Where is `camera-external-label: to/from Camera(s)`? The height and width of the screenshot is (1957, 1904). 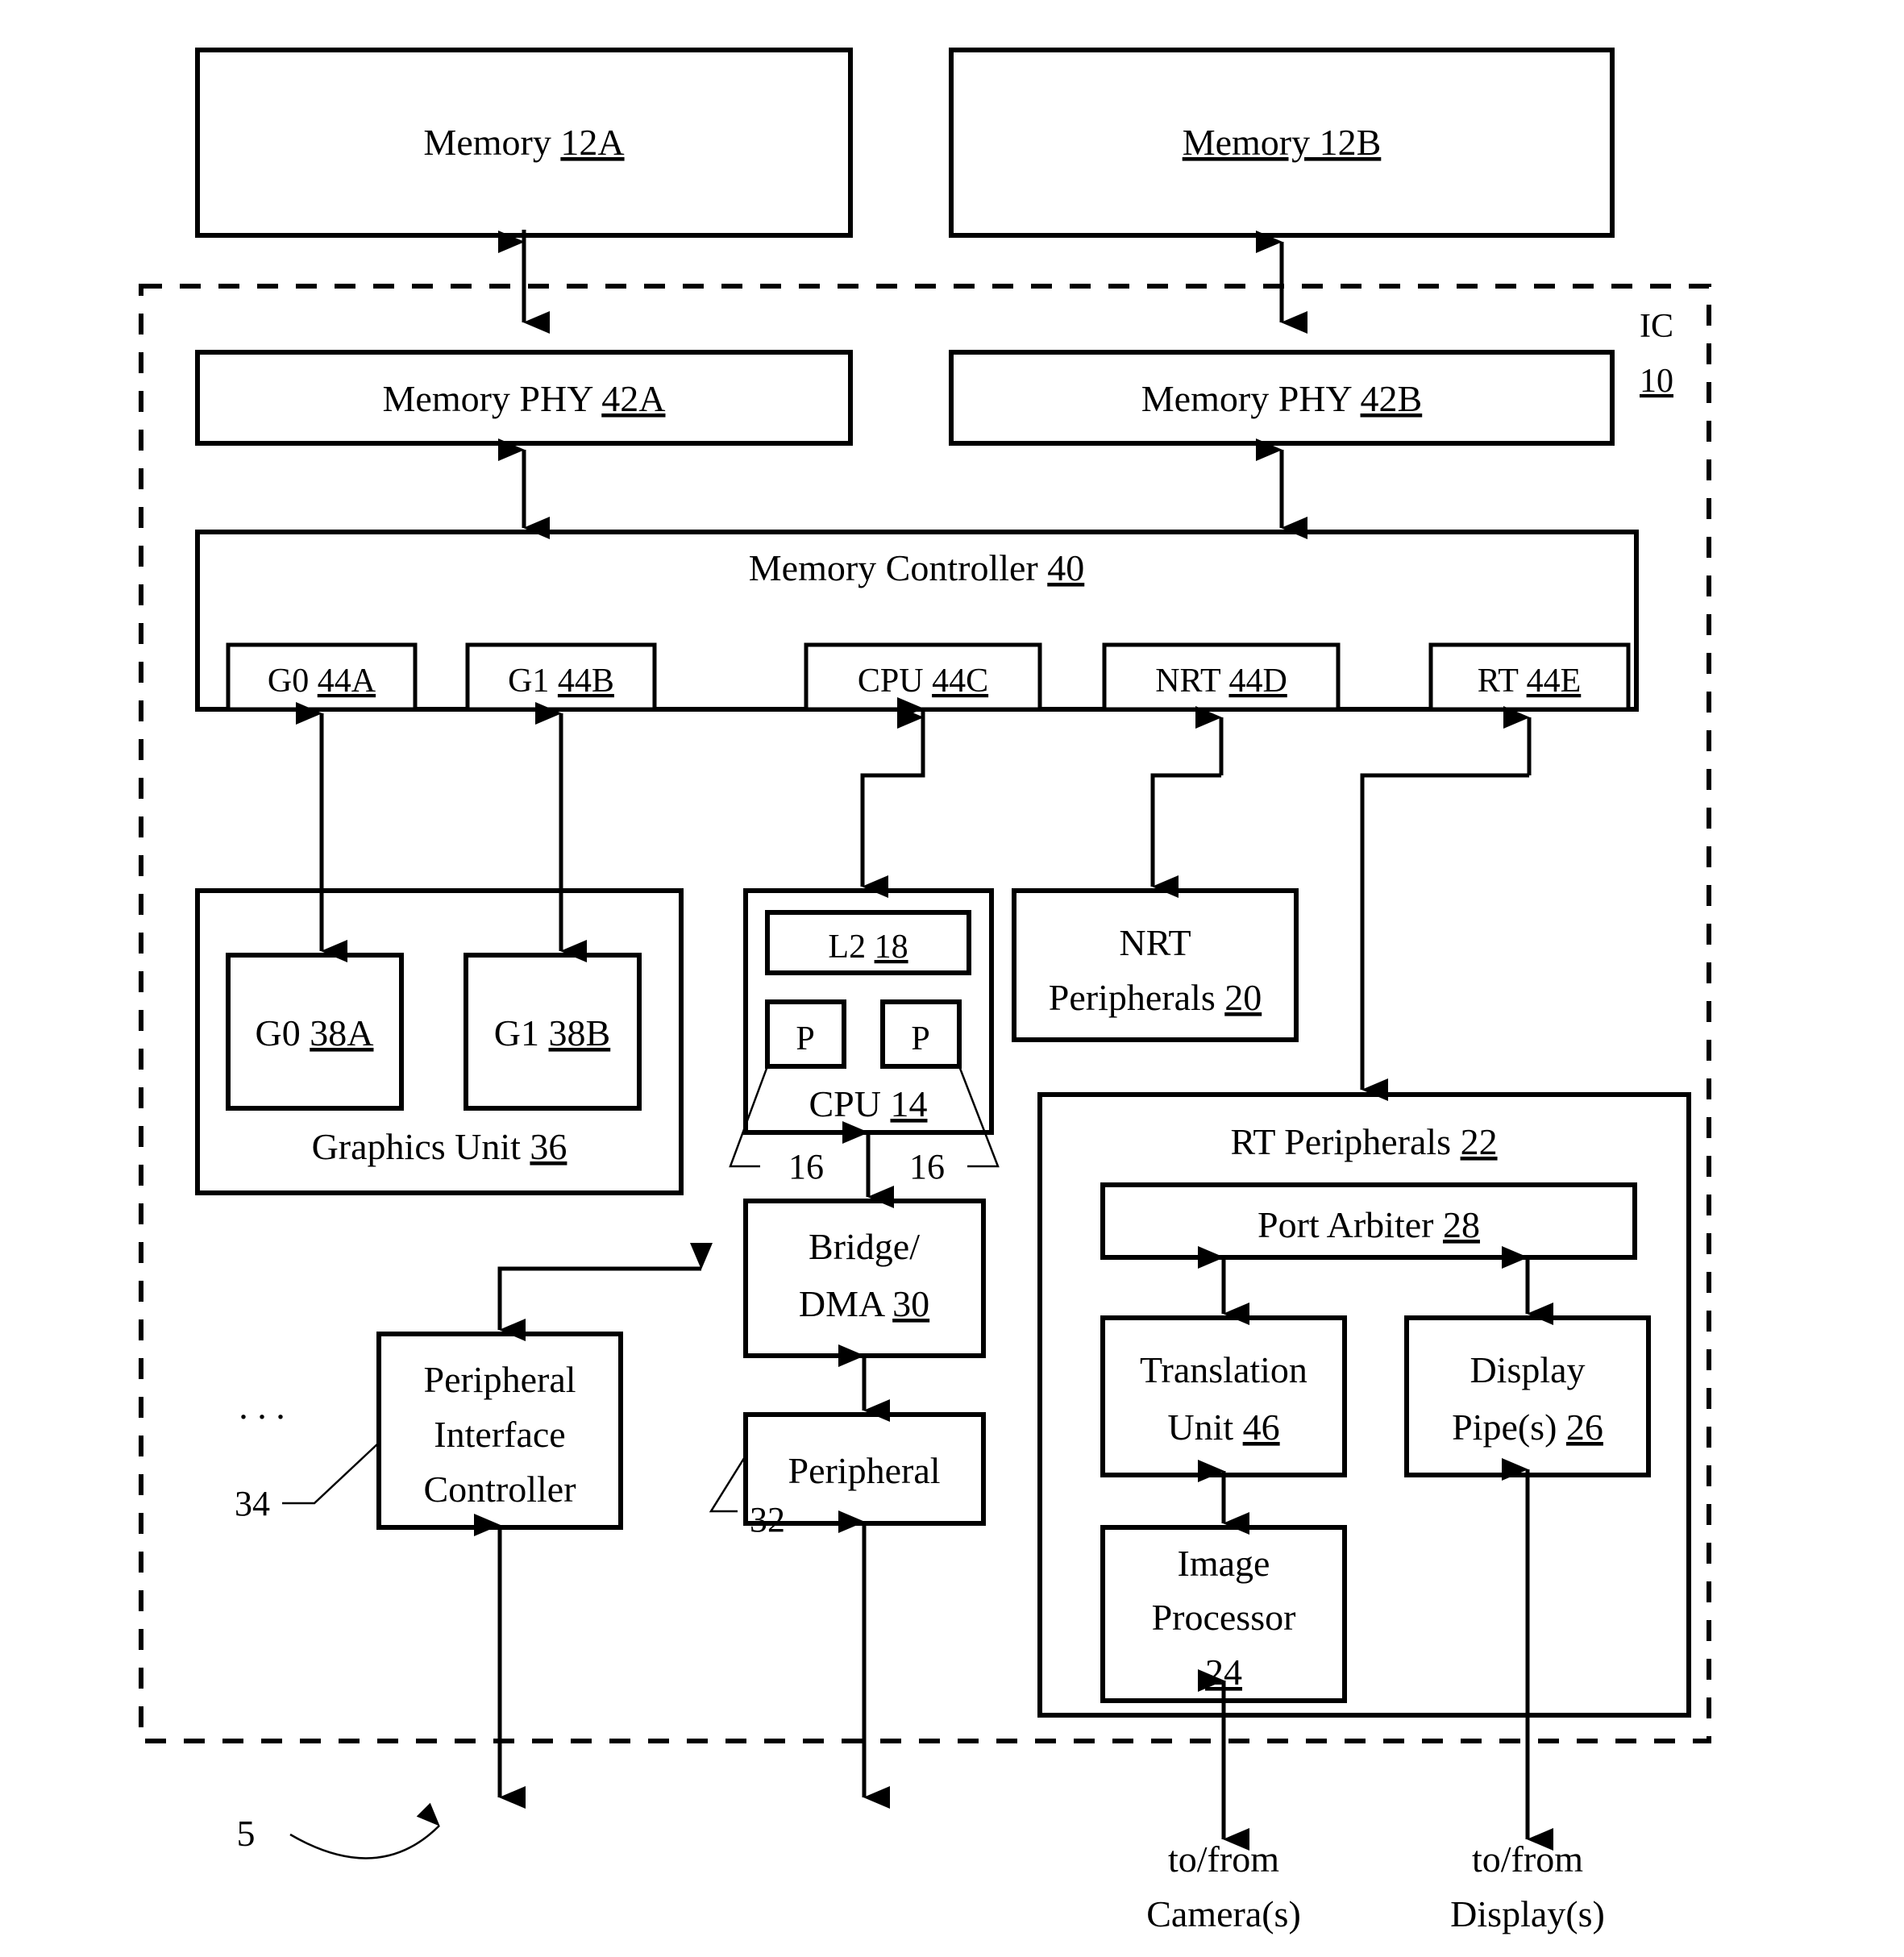 camera-external-label: to/from Camera(s) is located at coordinates (1223, 1887).